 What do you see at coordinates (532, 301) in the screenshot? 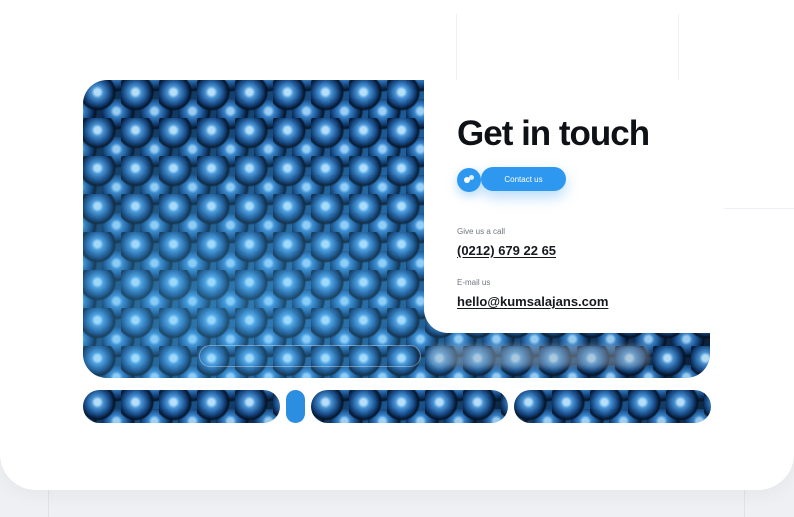
I see `email-link: hello@kumsalajans.com` at bounding box center [532, 301].